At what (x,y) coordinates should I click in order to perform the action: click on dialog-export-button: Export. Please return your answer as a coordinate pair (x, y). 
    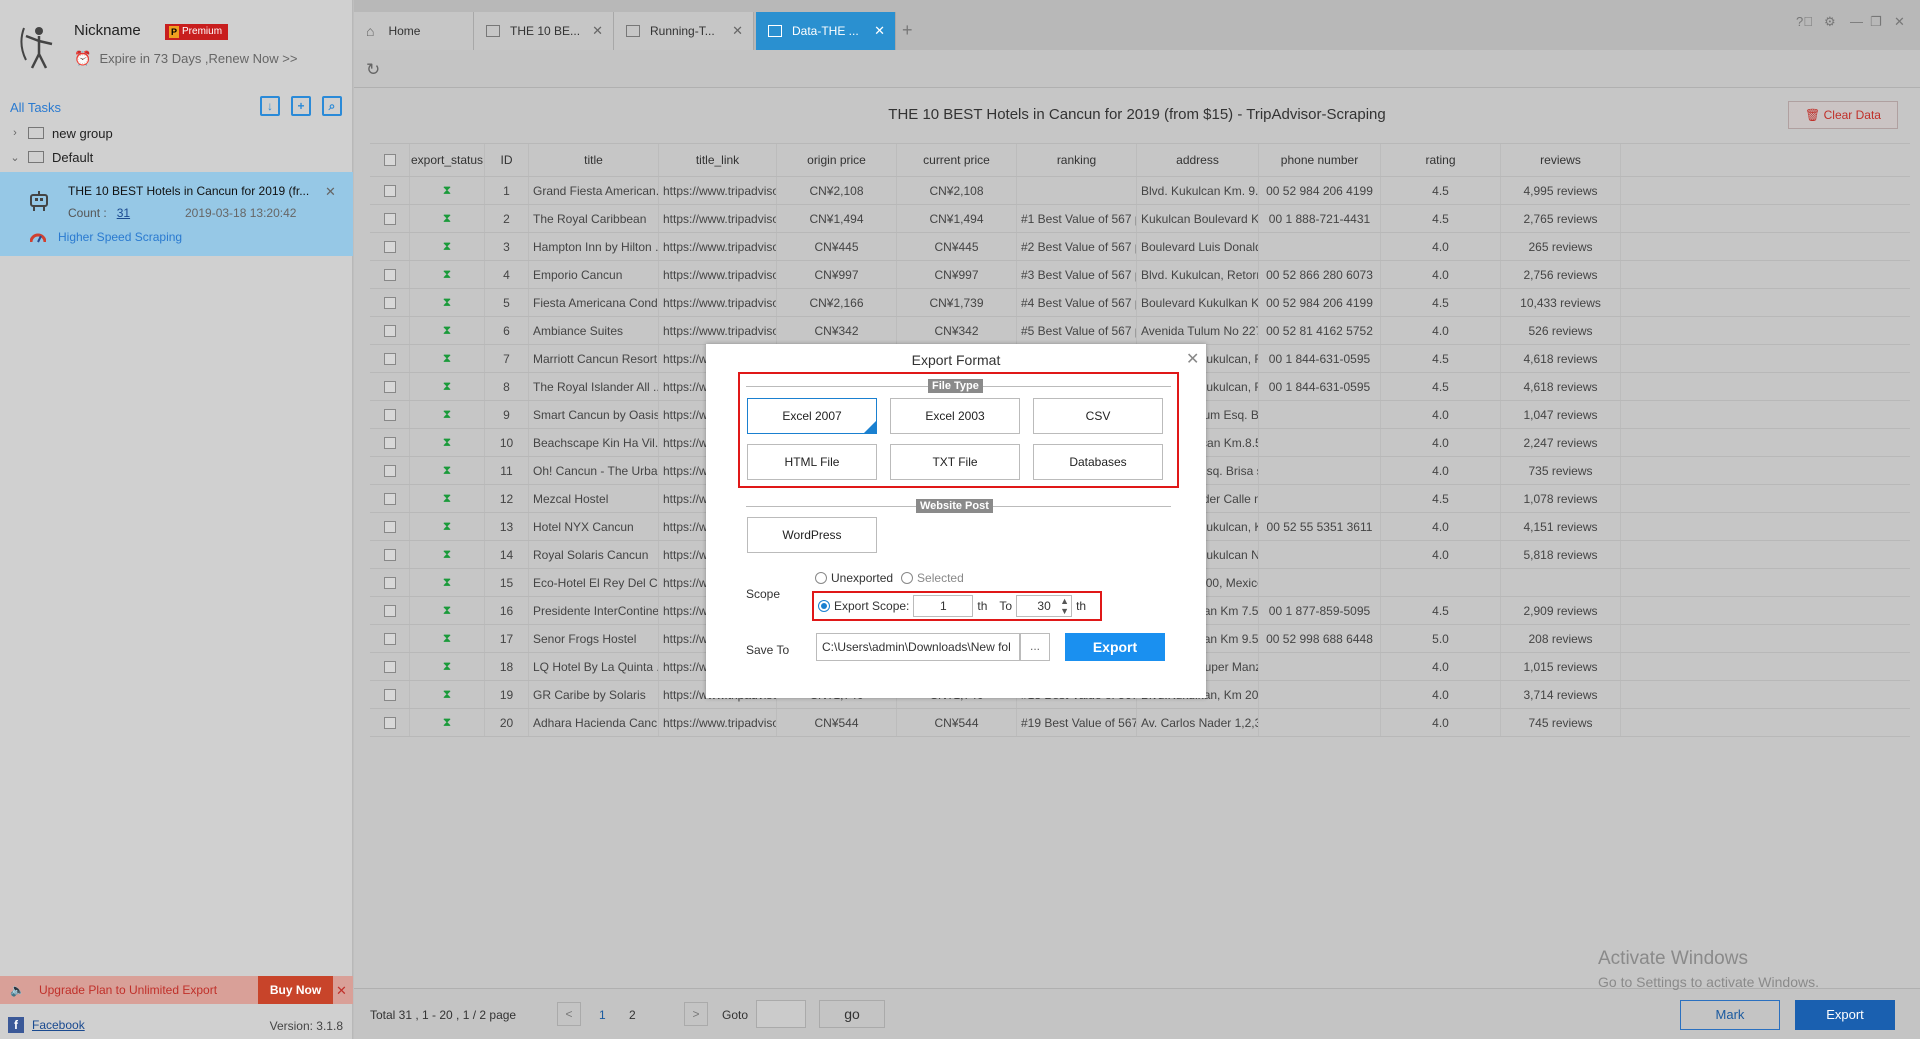
    Looking at the image, I should click on (1115, 647).